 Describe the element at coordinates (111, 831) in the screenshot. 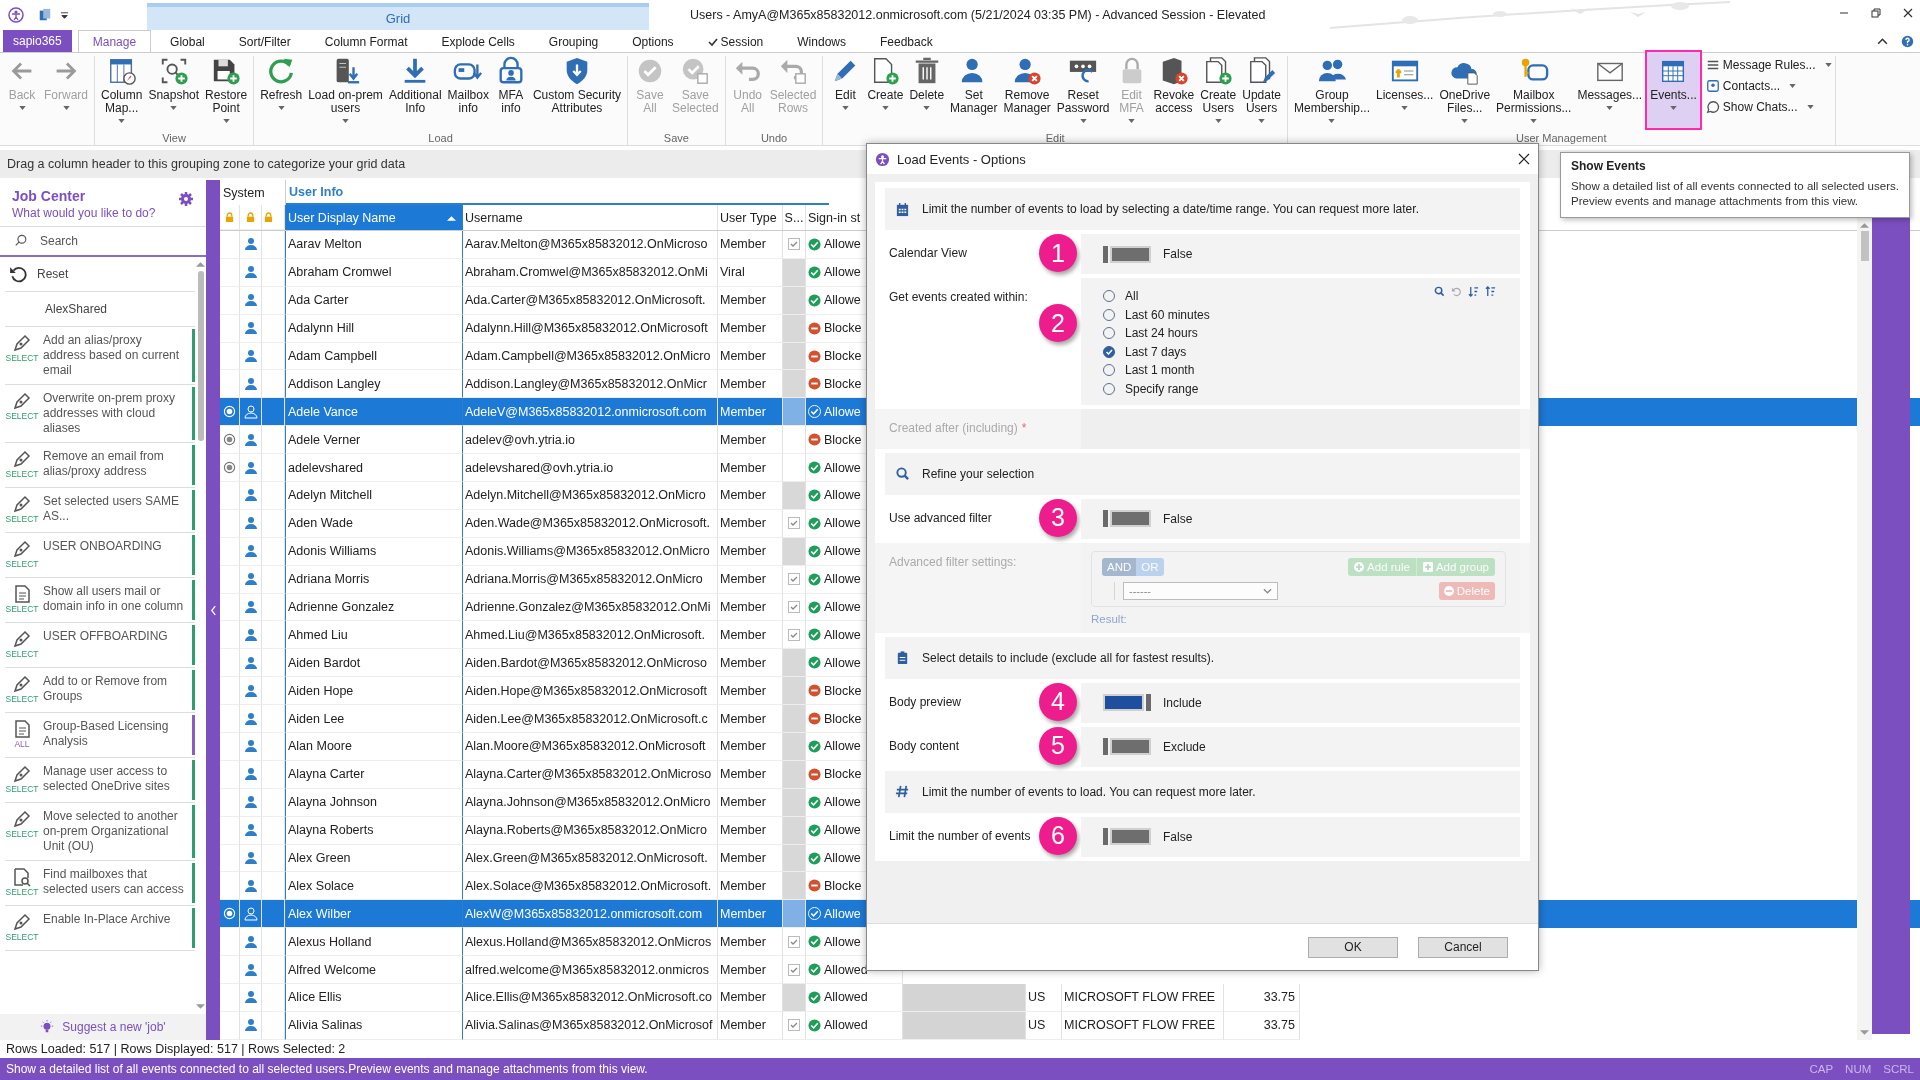

I see `job-label: Move selected to another on-prem Organizational Unit (OU)` at that location.